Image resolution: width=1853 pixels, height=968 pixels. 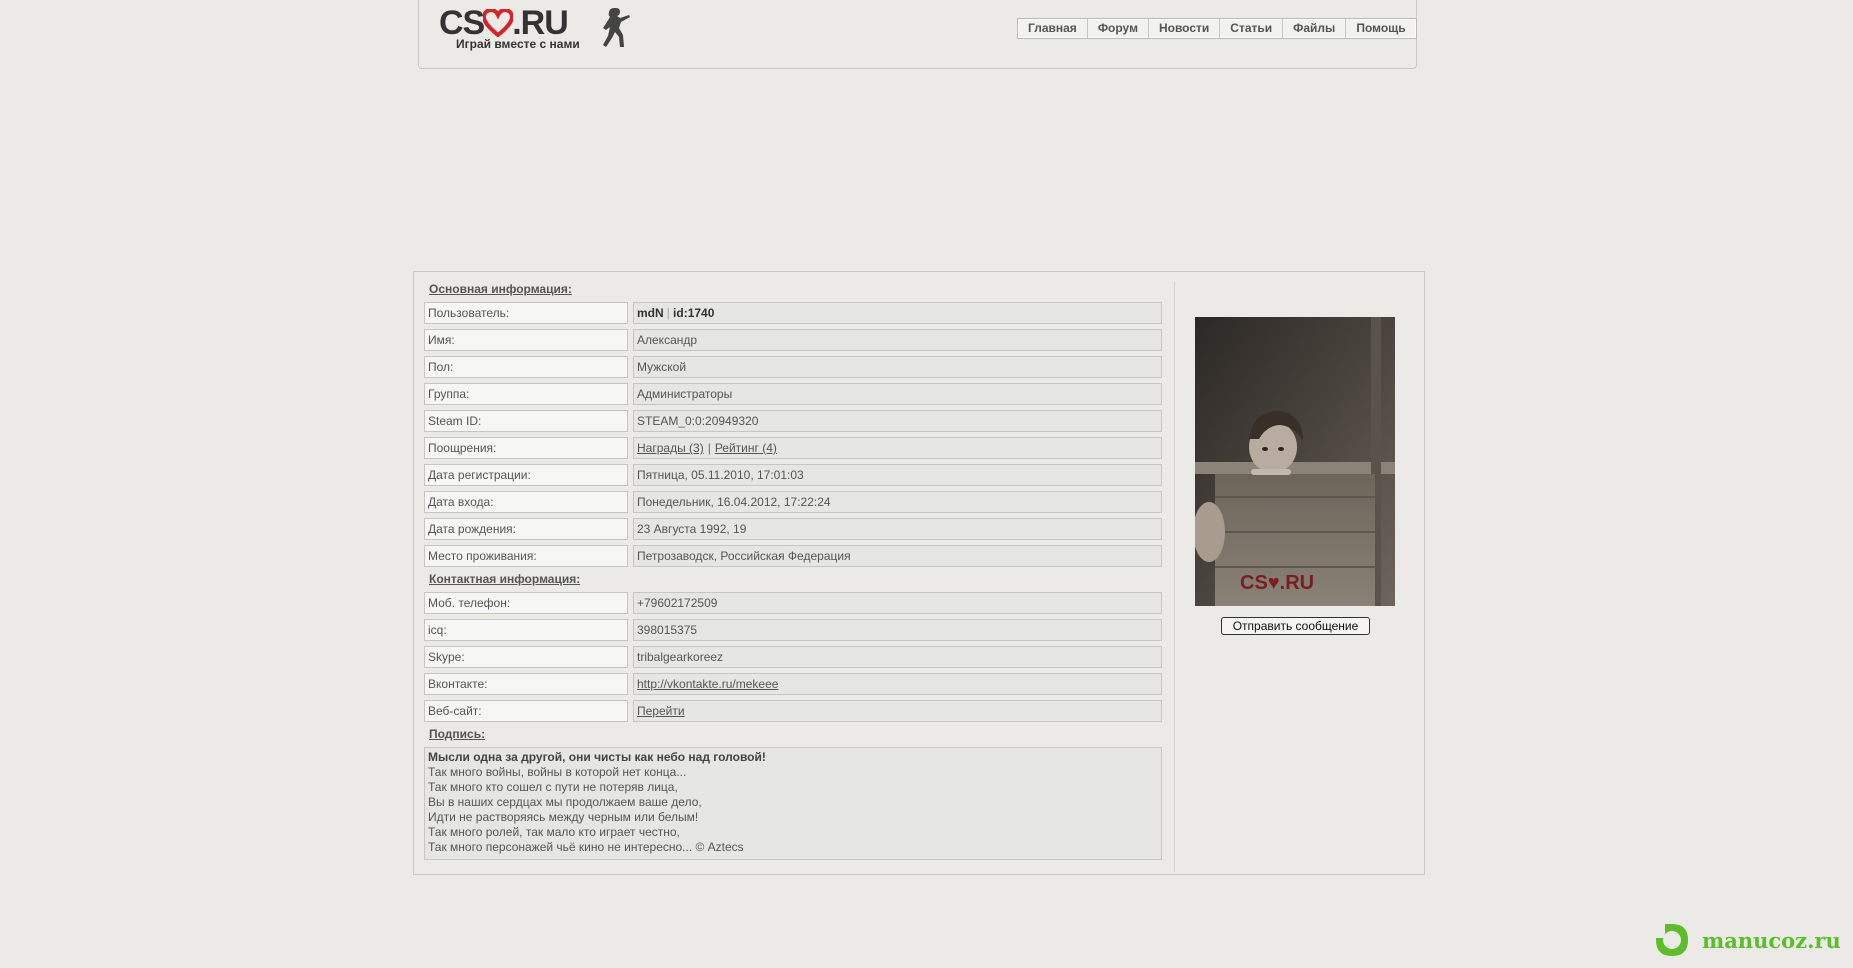 I want to click on watermark-text: manucoz.ru, so click(x=1771, y=940).